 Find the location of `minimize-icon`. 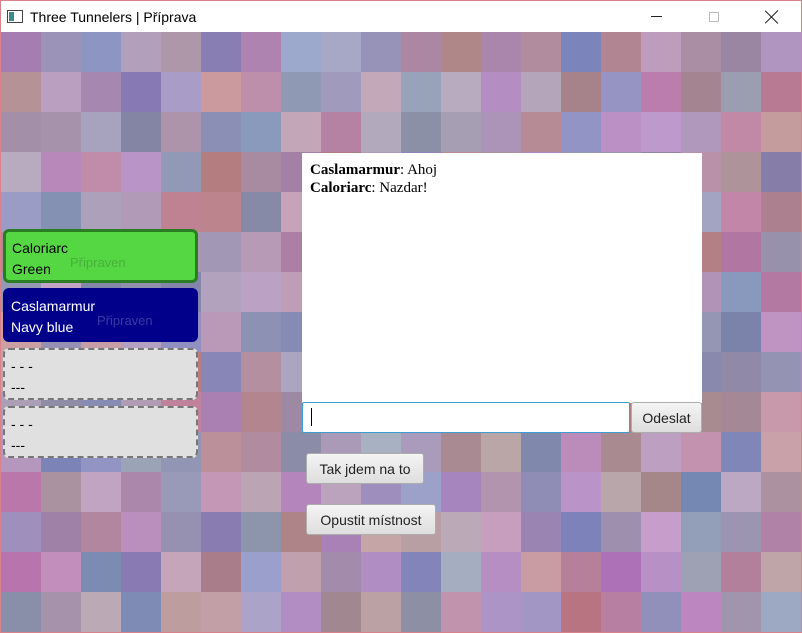

minimize-icon is located at coordinates (656, 16).